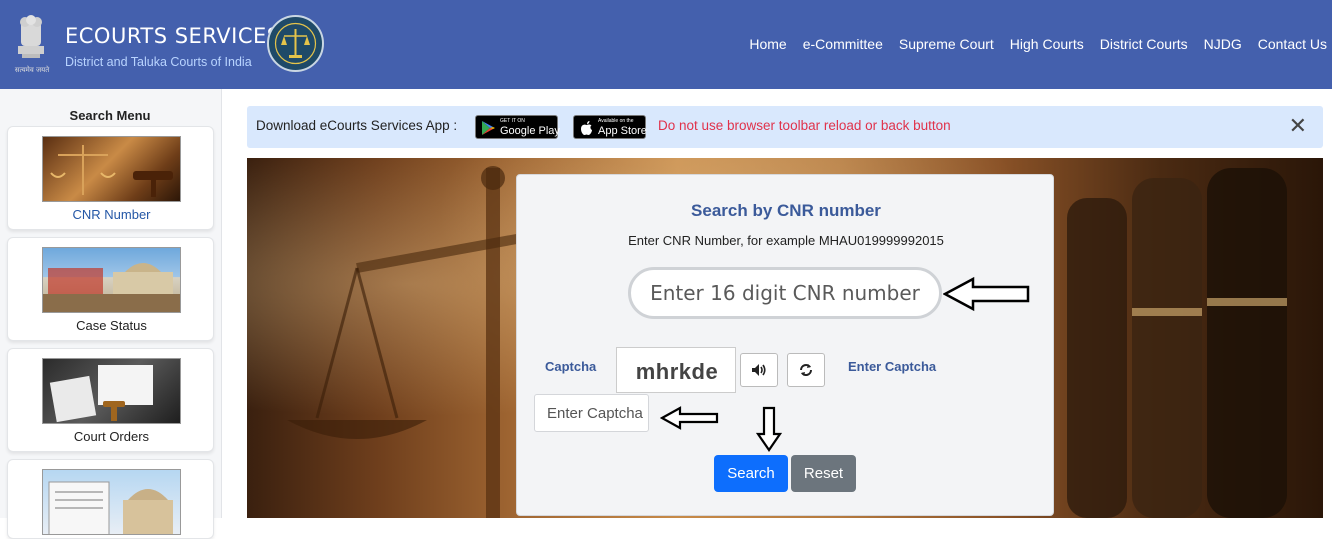 The width and height of the screenshot is (1332, 539). Describe the element at coordinates (1047, 44) in the screenshot. I see `nav-high-courts: High Courts` at that location.